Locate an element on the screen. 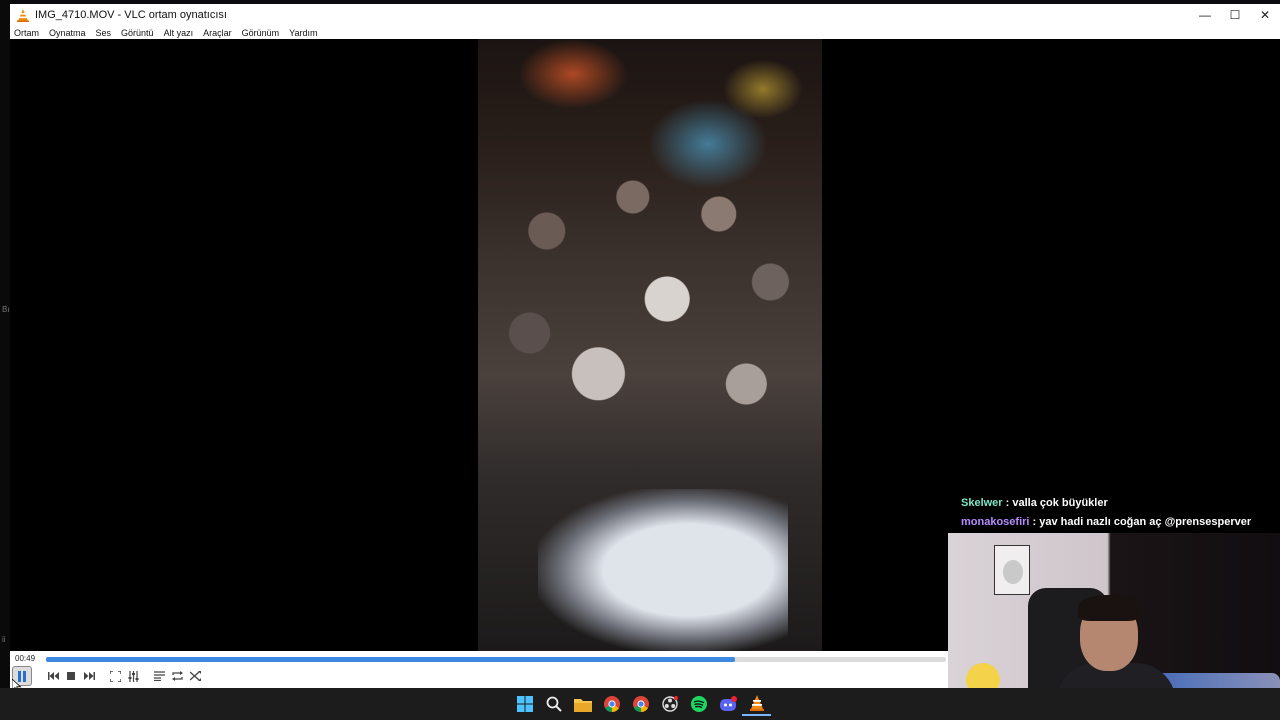 The height and width of the screenshot is (720, 1280). playlist-button is located at coordinates (159, 676).